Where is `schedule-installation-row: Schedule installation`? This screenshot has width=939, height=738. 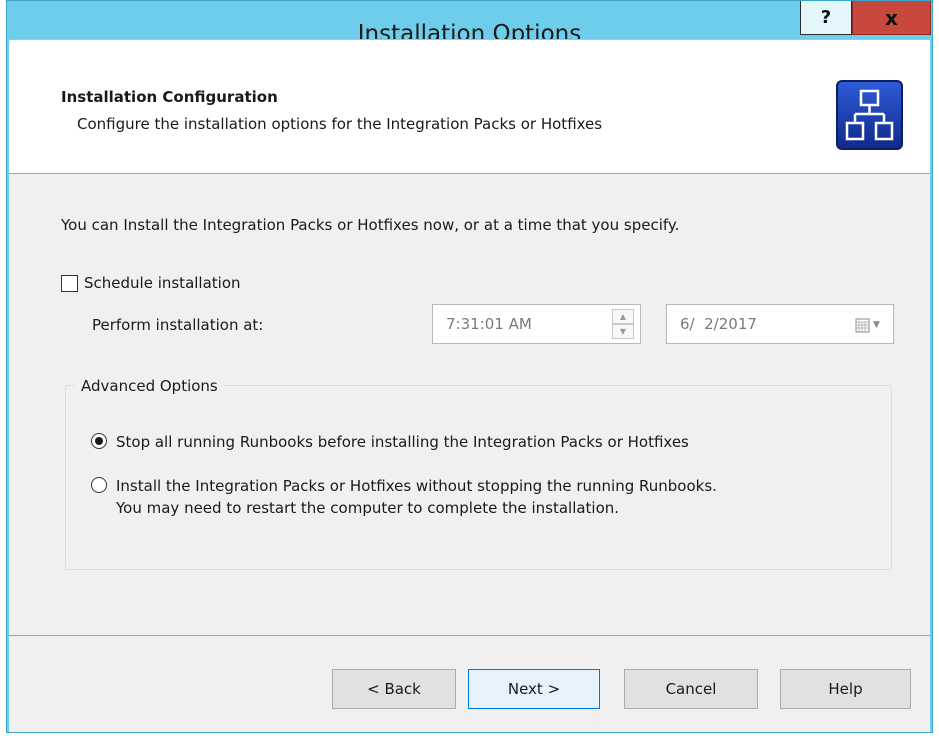 schedule-installation-row: Schedule installation is located at coordinates (151, 283).